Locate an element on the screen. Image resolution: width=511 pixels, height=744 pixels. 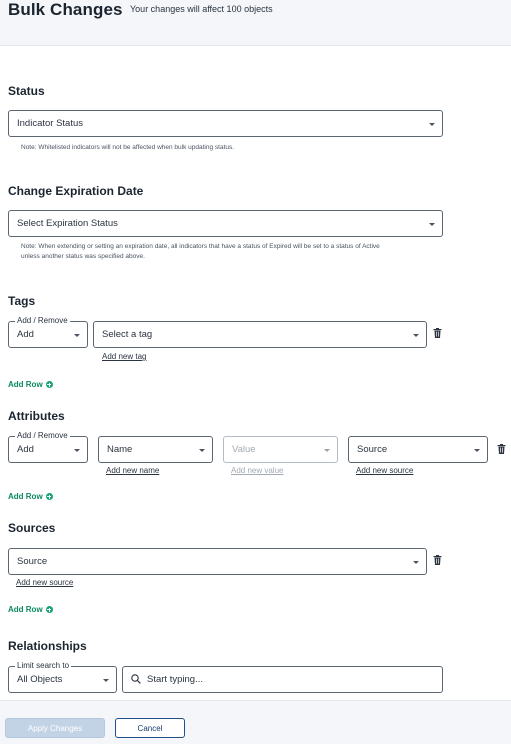
tags-add-row-button: Add Row is located at coordinates (30, 384).